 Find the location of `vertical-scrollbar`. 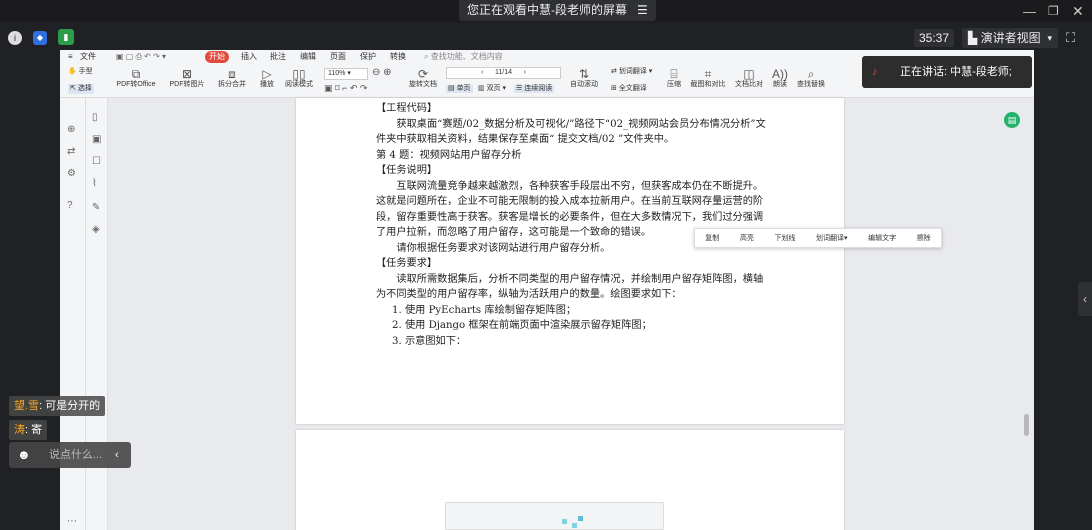

vertical-scrollbar is located at coordinates (1026, 425).